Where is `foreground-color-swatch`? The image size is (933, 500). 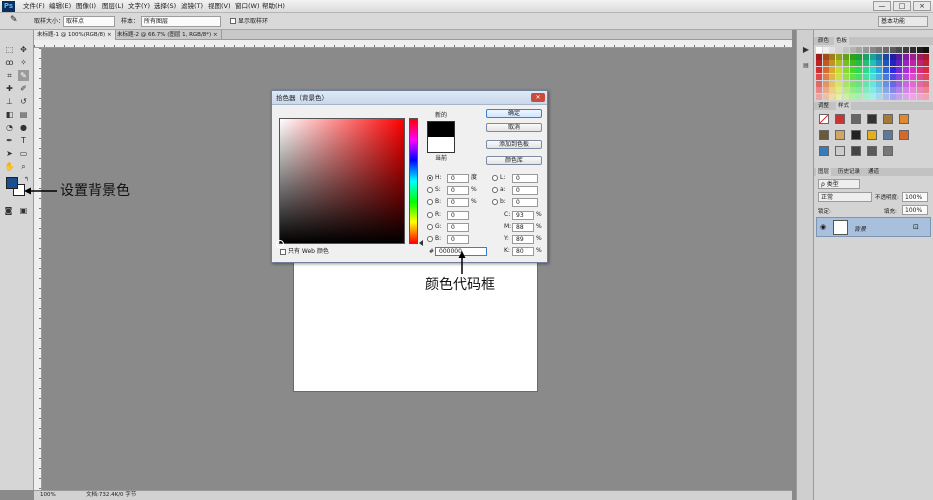
foreground-color-swatch is located at coordinates (12, 183).